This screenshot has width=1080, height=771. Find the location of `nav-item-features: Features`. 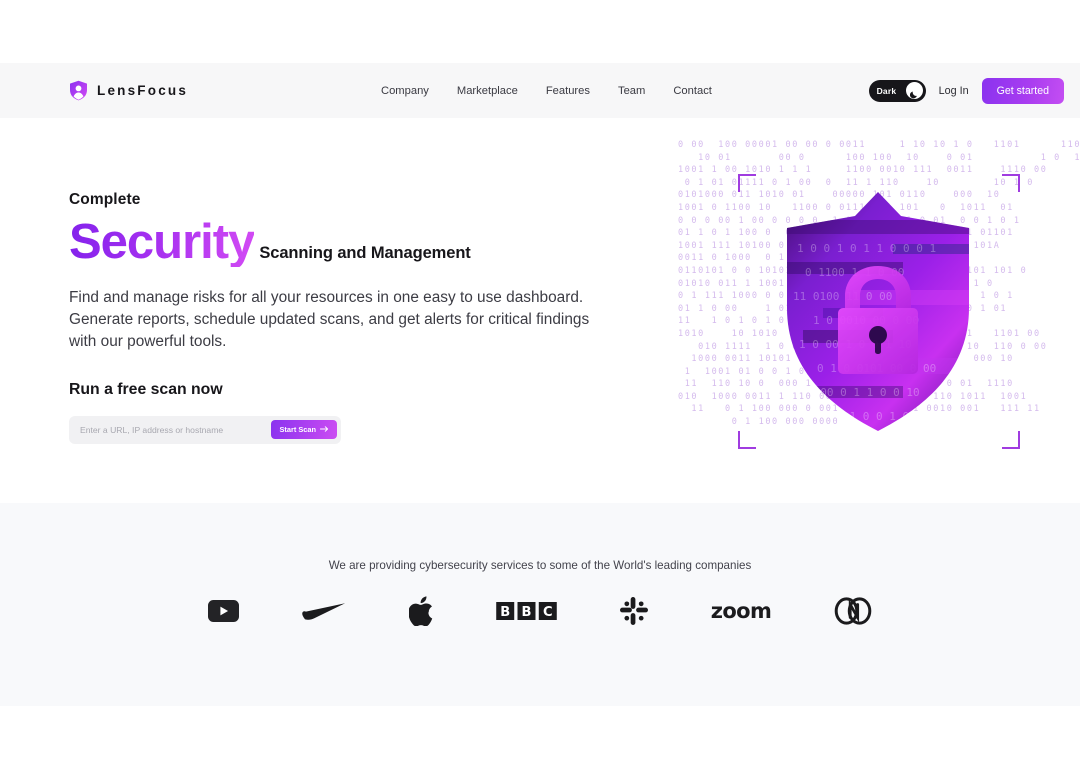

nav-item-features: Features is located at coordinates (568, 91).